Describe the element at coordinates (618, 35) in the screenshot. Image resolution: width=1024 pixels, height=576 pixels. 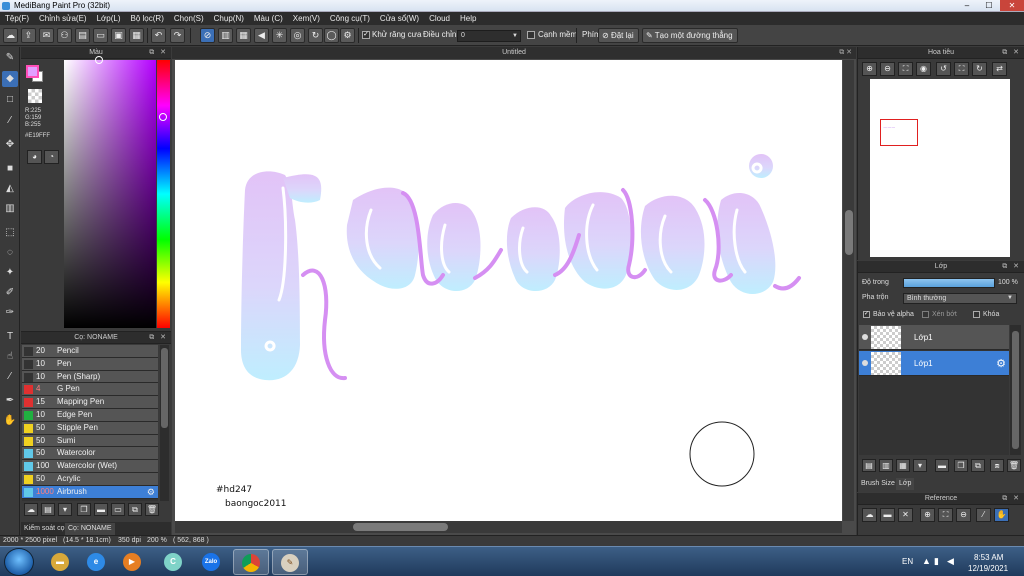
I see `reset-button: ⊘ Đặt lại` at that location.